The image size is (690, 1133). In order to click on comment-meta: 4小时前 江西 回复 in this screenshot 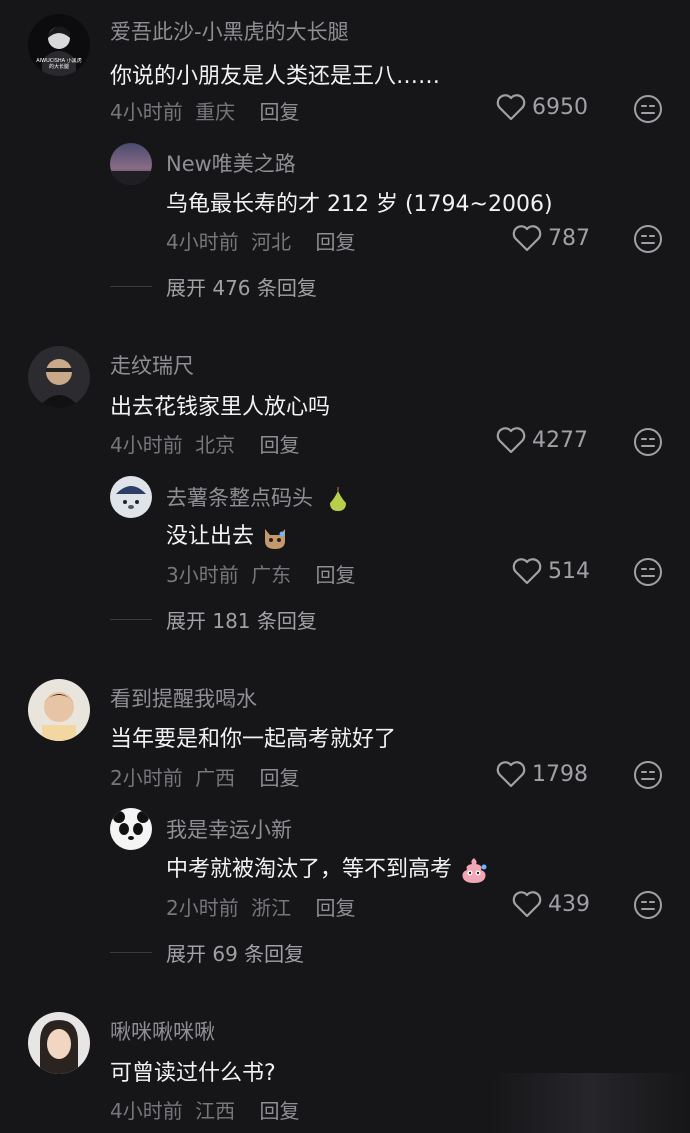, I will do `click(204, 1109)`.